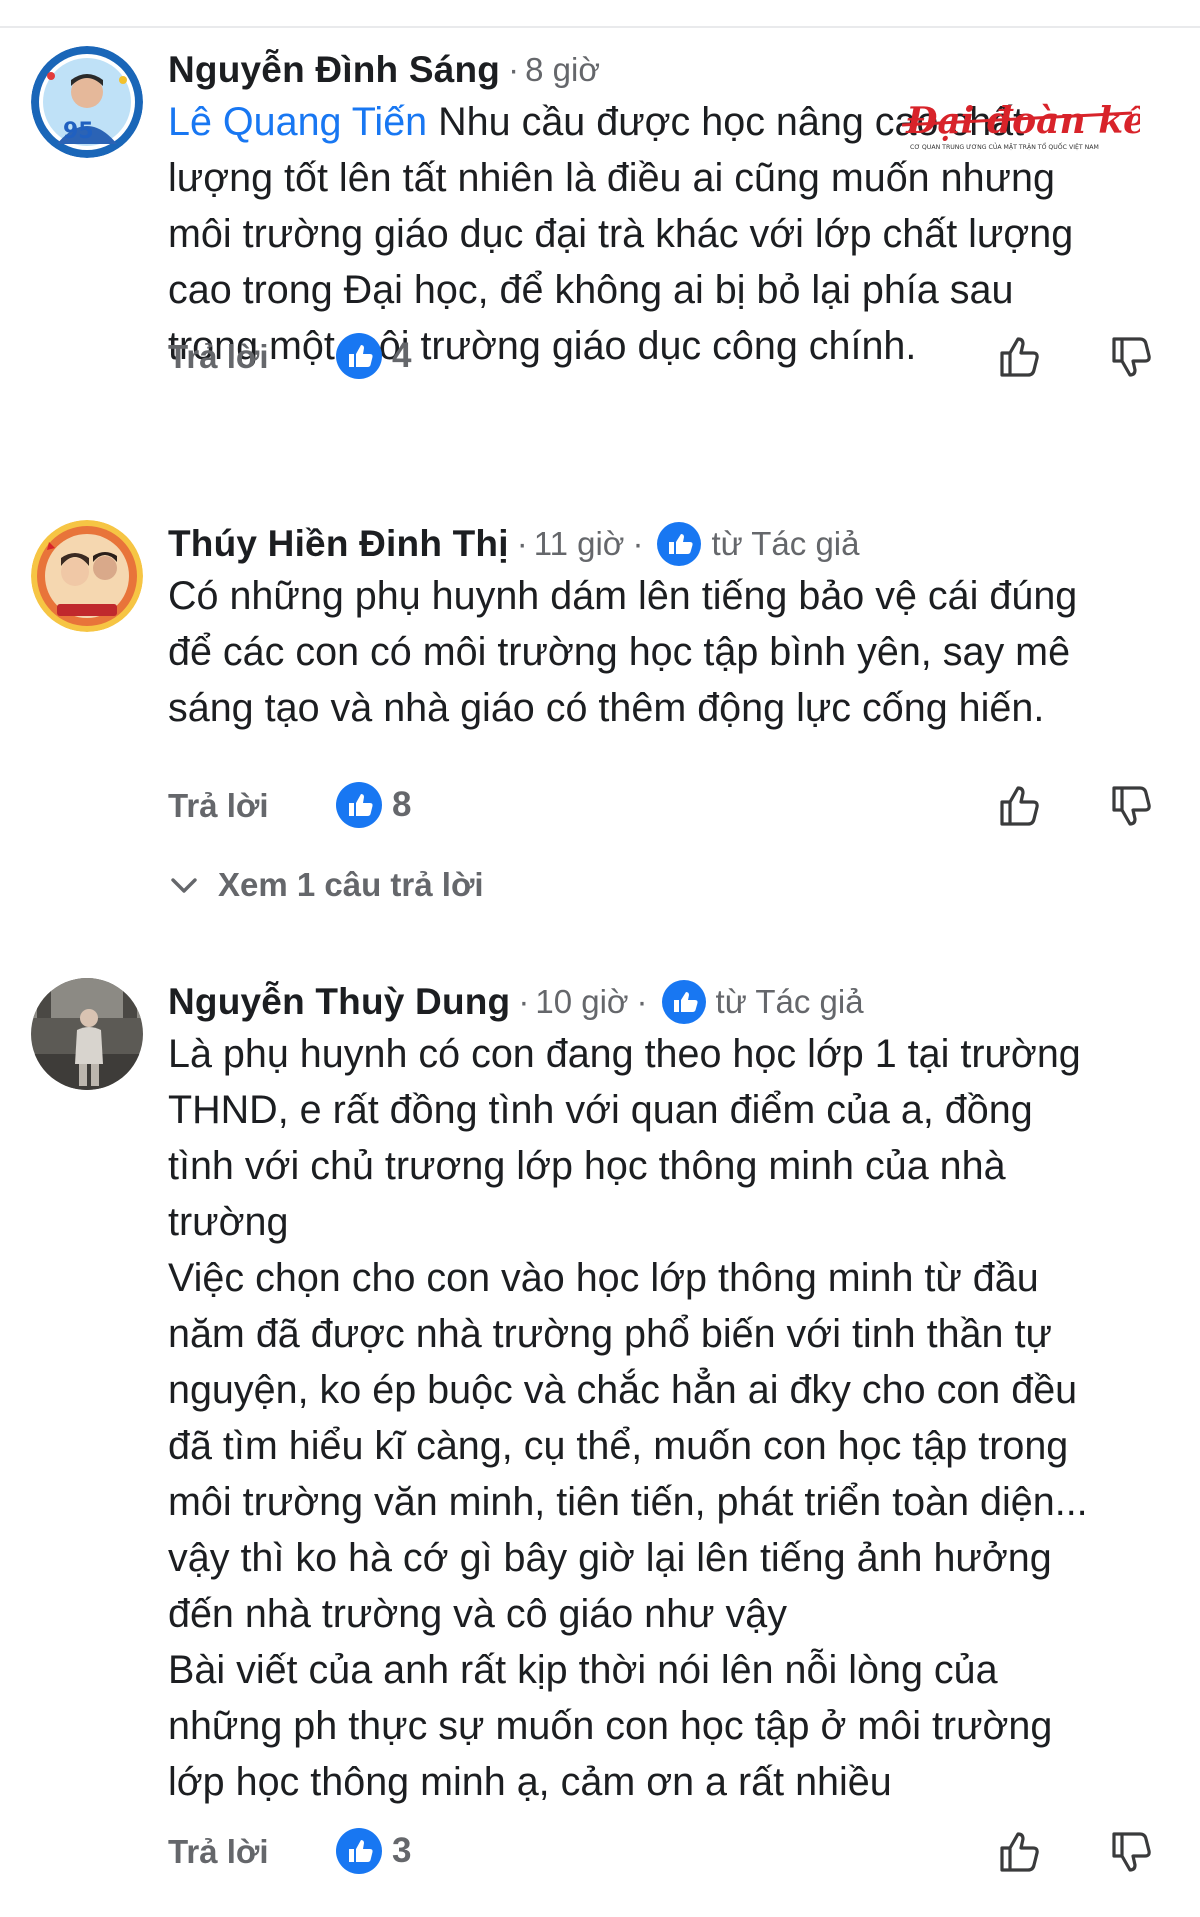 Image resolution: width=1200 pixels, height=1917 pixels. I want to click on comment-actions: Trả lời 3, so click(673, 1852).